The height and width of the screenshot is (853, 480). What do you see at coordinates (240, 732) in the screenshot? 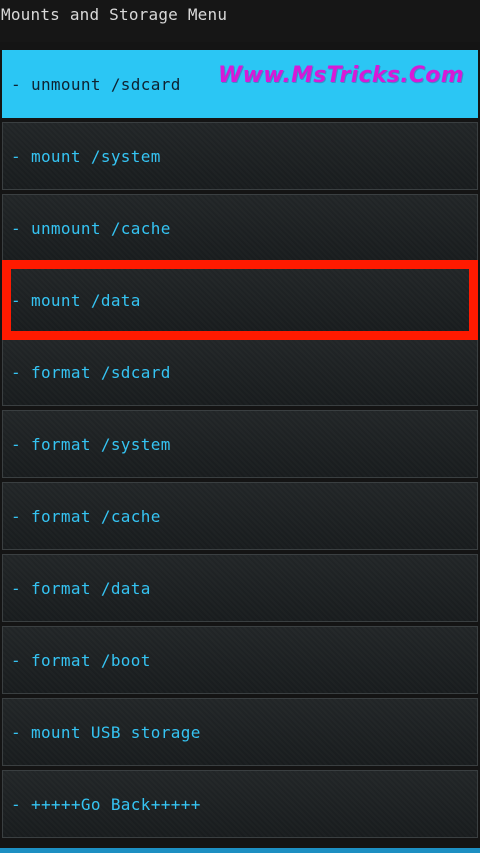
I see `menu-item-mount-usb-storage: - mount USB storage` at bounding box center [240, 732].